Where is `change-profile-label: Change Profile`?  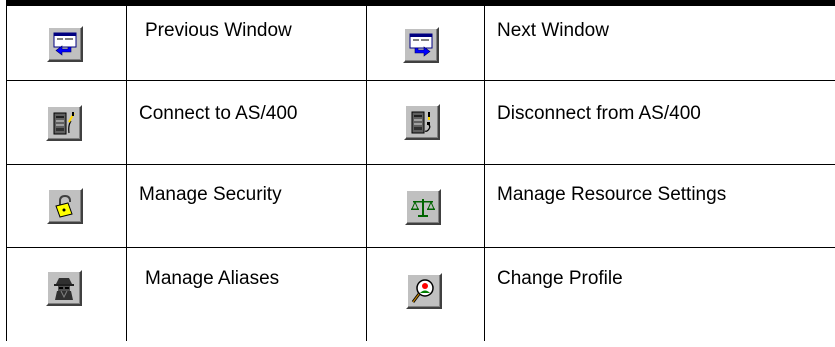 change-profile-label: Change Profile is located at coordinates (560, 278).